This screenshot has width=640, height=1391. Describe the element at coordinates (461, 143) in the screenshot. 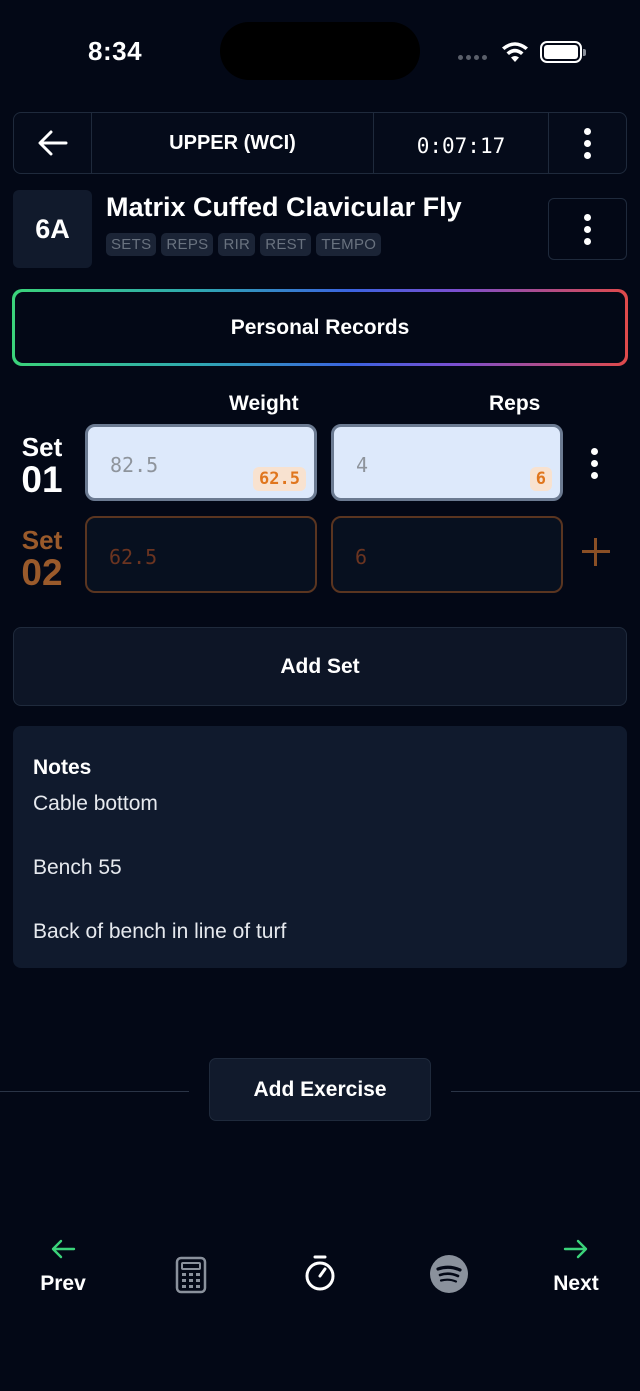

I see `workout-timer: 0:07:17` at that location.